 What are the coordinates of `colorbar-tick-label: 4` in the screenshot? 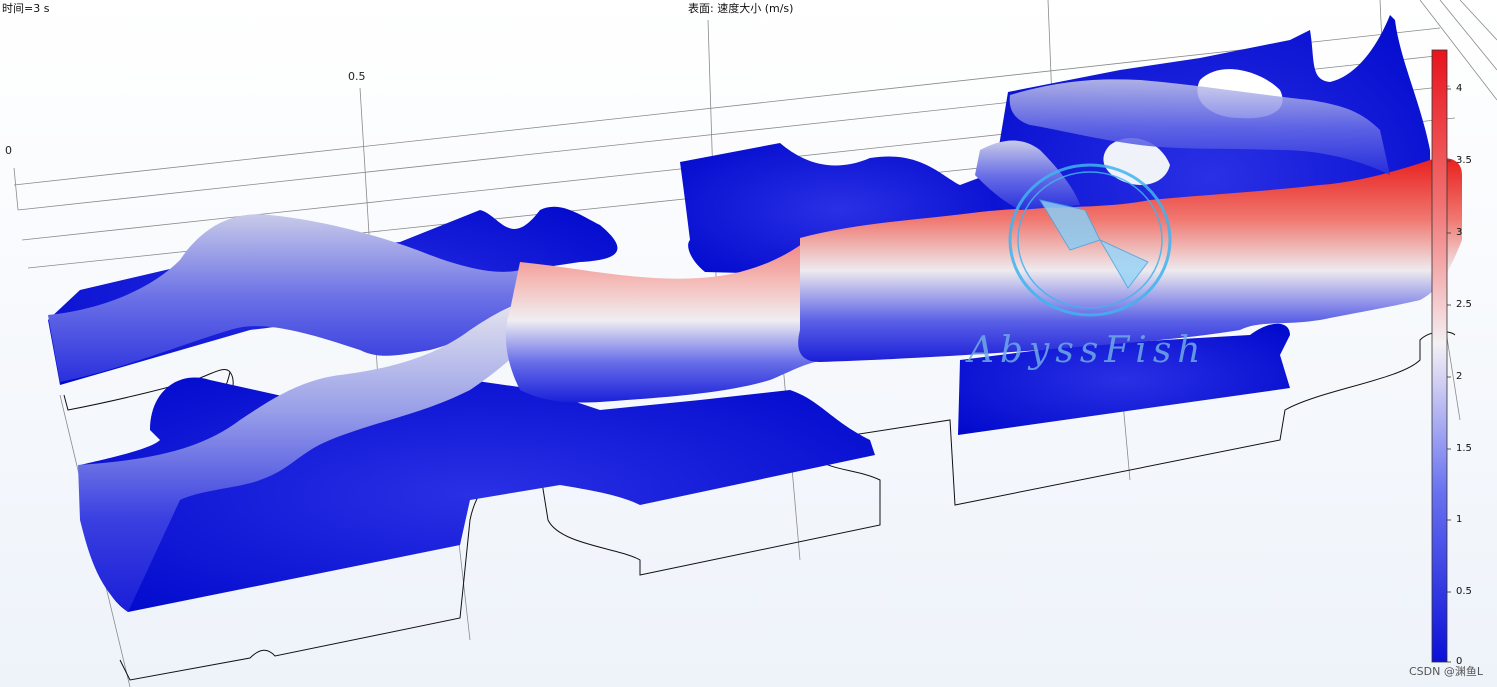 It's located at (1459, 88).